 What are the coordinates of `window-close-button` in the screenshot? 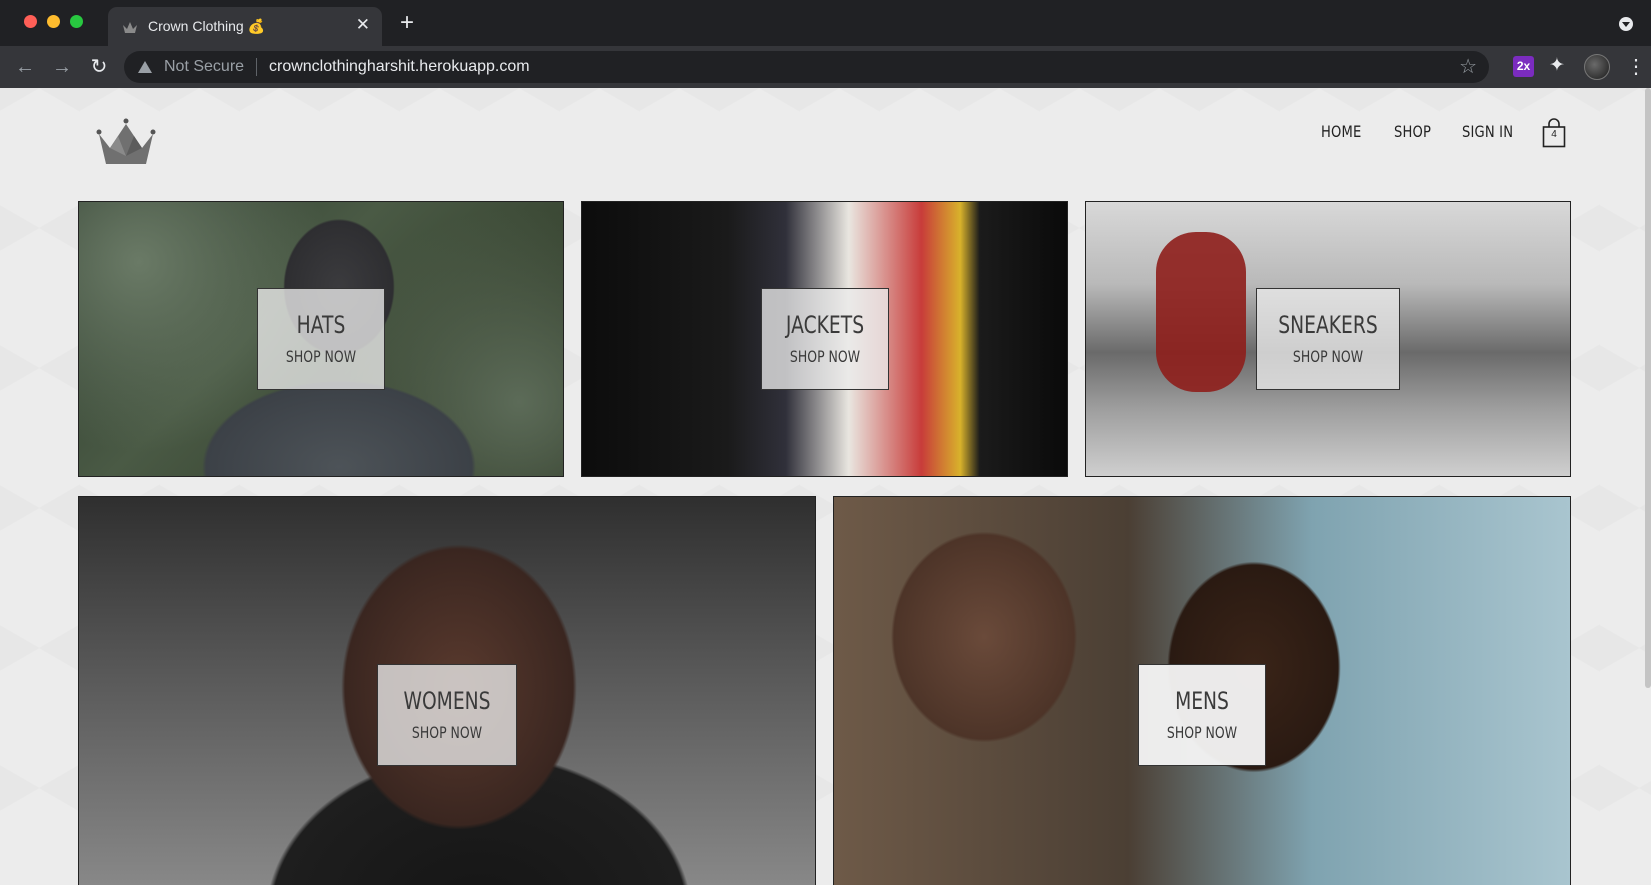 It's located at (30, 21).